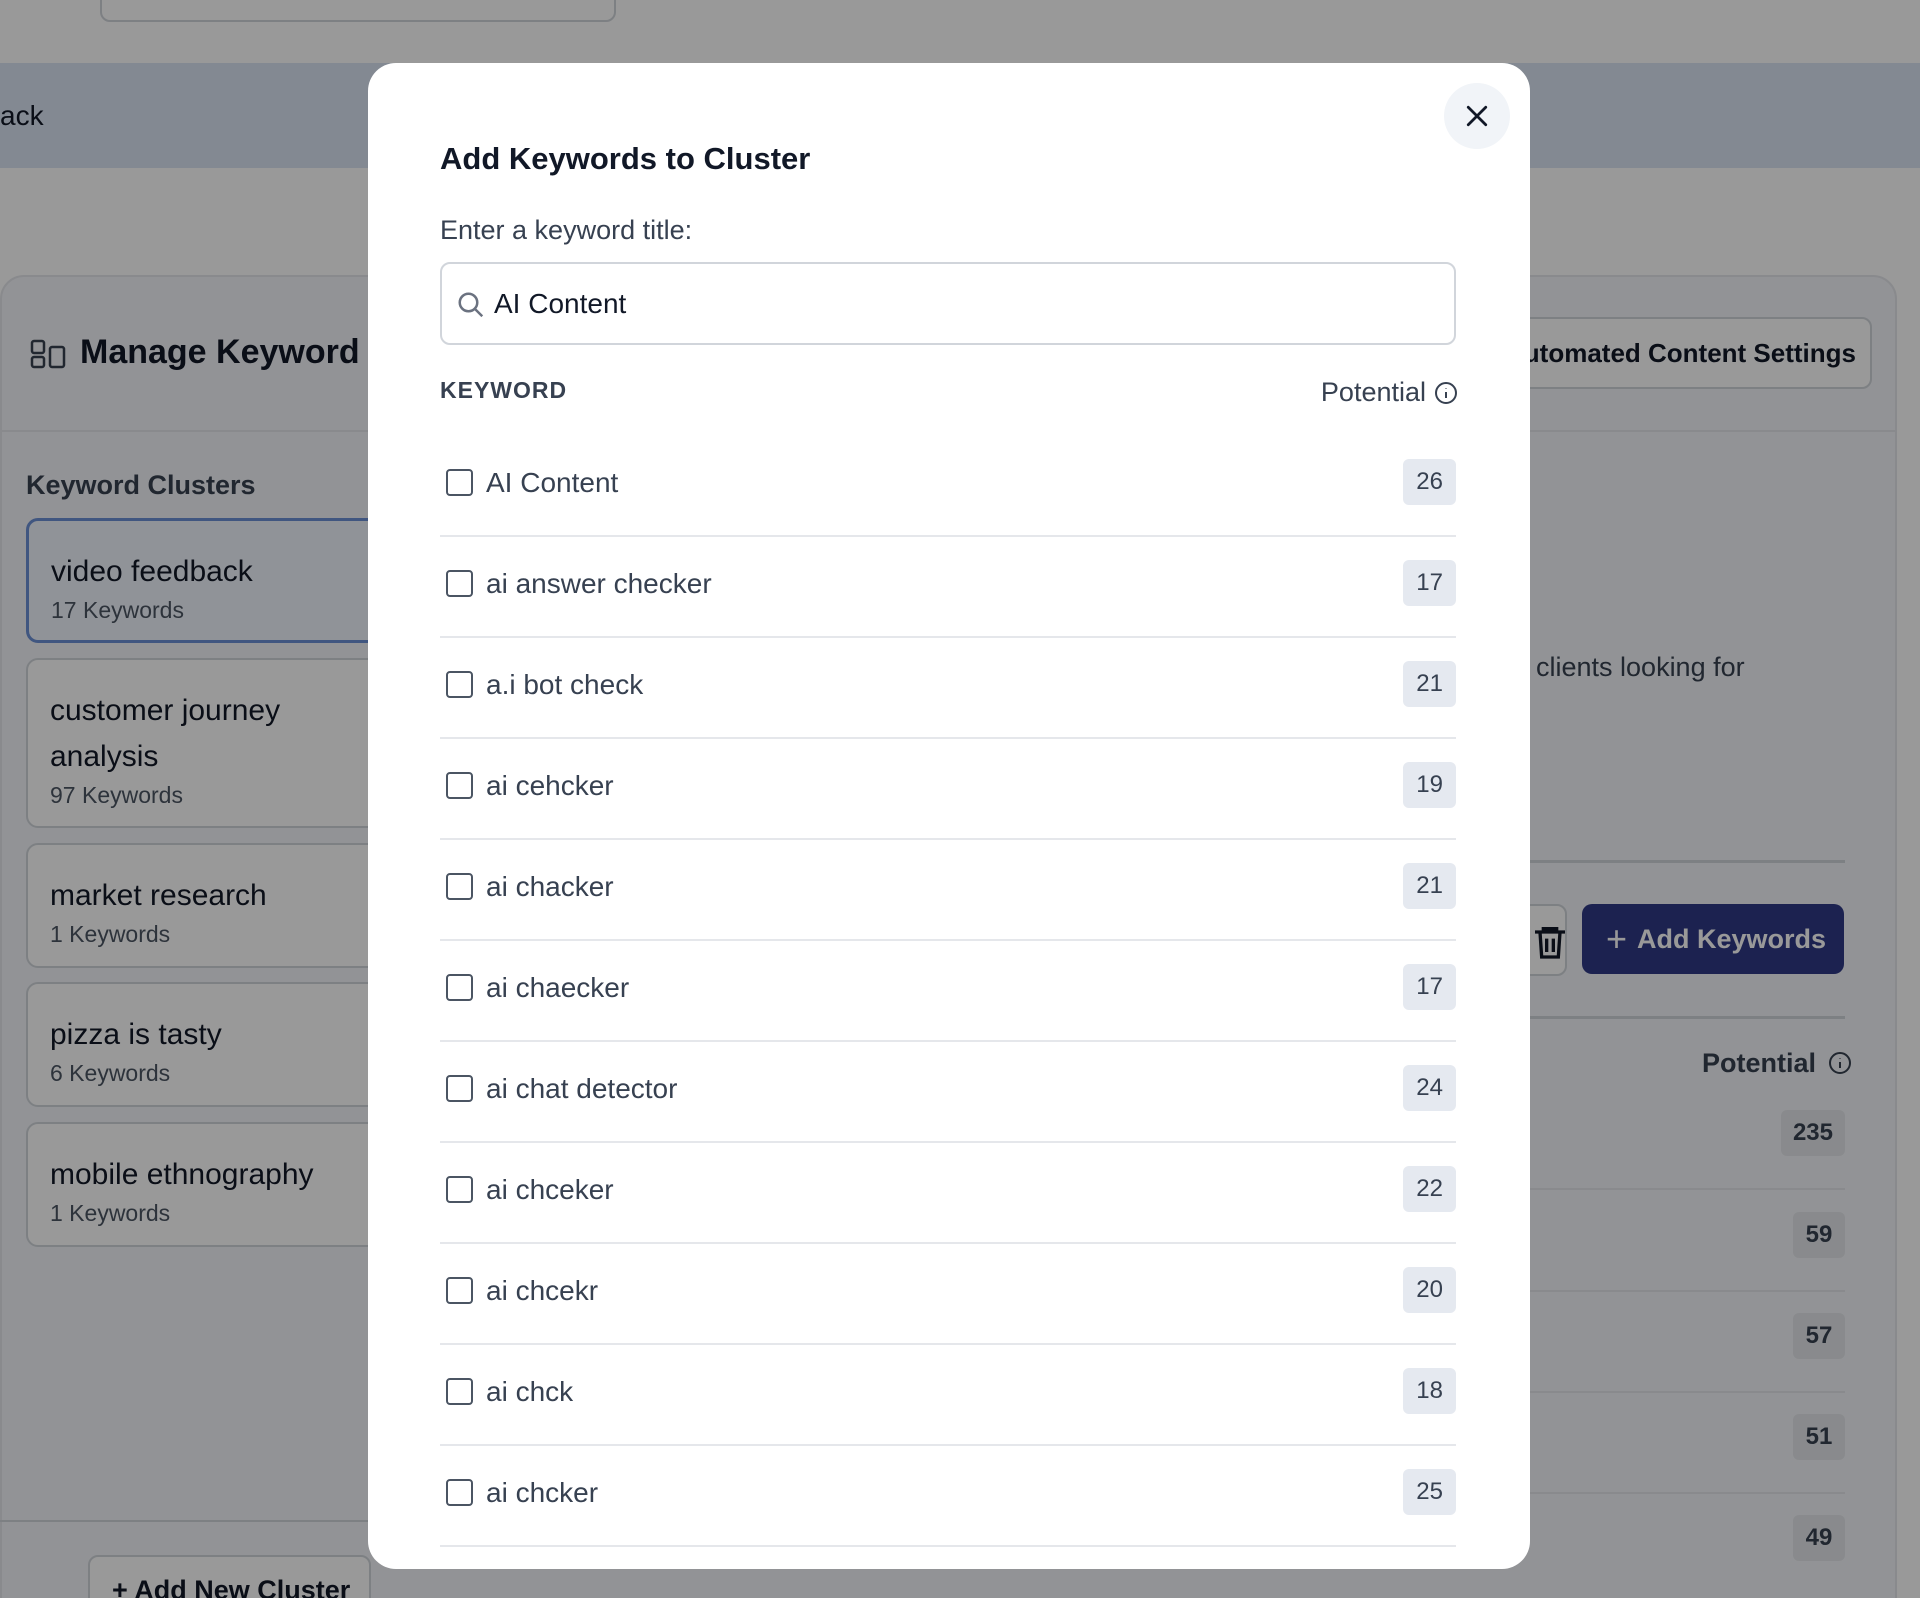 The height and width of the screenshot is (1598, 1920). I want to click on modal-title: Add Keywords to Cluster, so click(625, 158).